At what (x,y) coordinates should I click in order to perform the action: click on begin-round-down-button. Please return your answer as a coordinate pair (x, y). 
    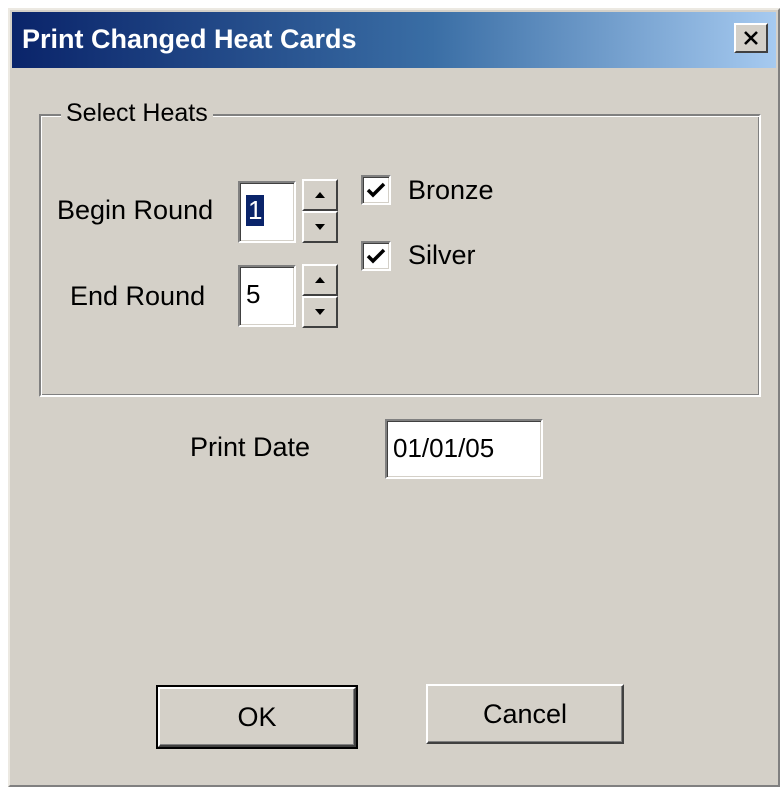
    Looking at the image, I should click on (320, 227).